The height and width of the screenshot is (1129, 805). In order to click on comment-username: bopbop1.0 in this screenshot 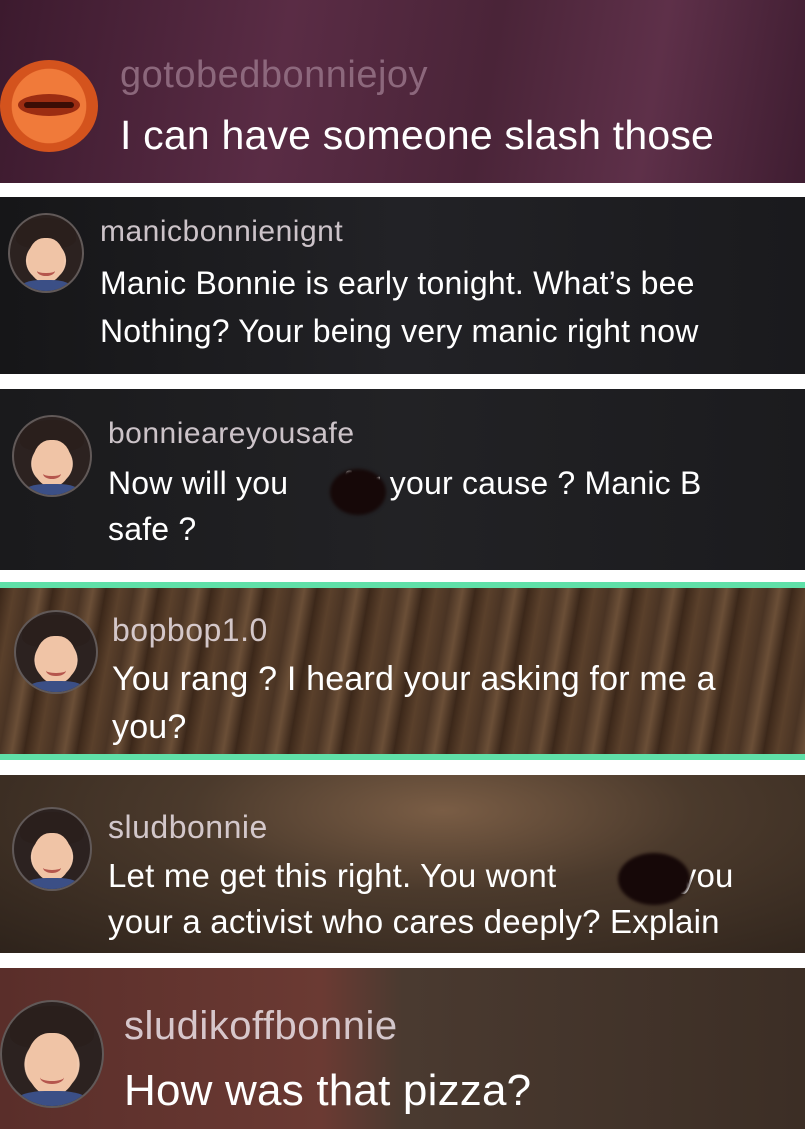, I will do `click(190, 630)`.